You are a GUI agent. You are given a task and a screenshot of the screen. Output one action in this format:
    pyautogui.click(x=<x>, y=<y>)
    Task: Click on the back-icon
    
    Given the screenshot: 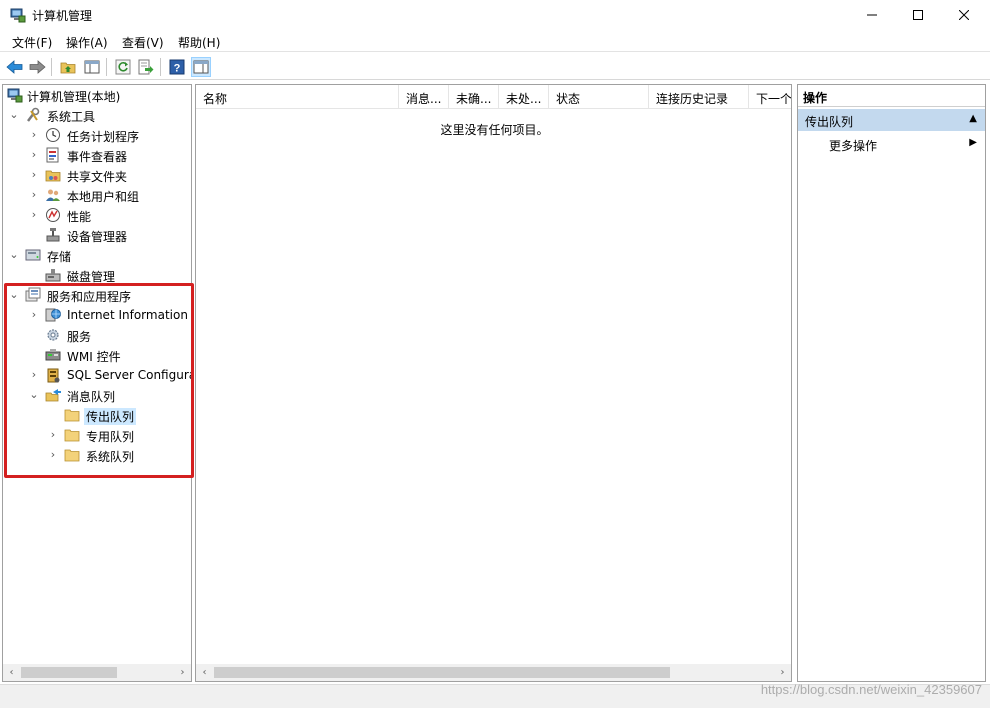 What is the action you would take?
    pyautogui.click(x=14, y=67)
    